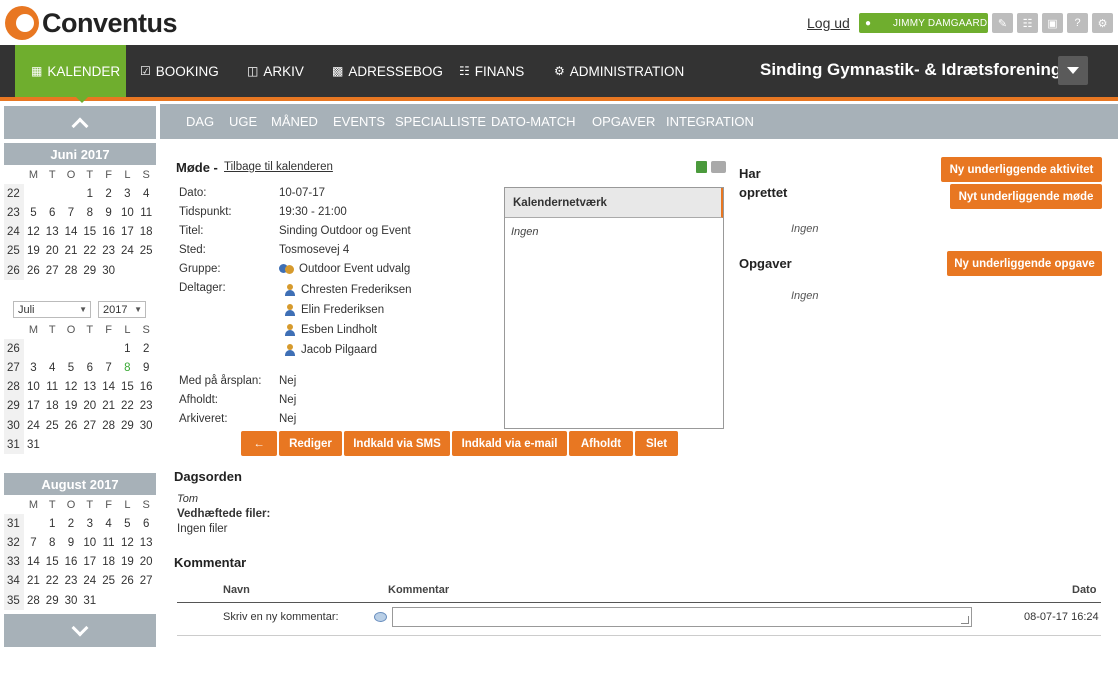 The height and width of the screenshot is (690, 1118). Describe the element at coordinates (359, 121) in the screenshot. I see `tab-events: EVENTS` at that location.